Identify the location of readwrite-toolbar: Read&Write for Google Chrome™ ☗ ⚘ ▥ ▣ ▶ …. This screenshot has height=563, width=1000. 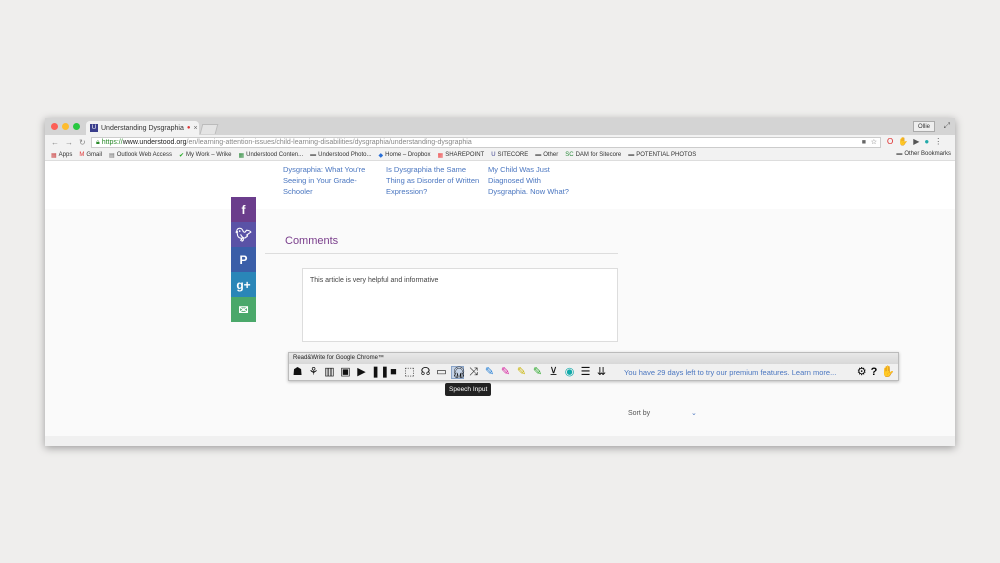
(593, 366).